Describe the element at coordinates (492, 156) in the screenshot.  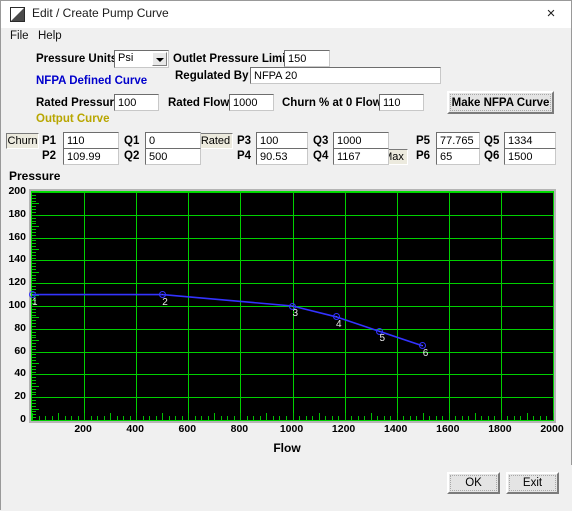
I see `q6-label: Q6` at that location.